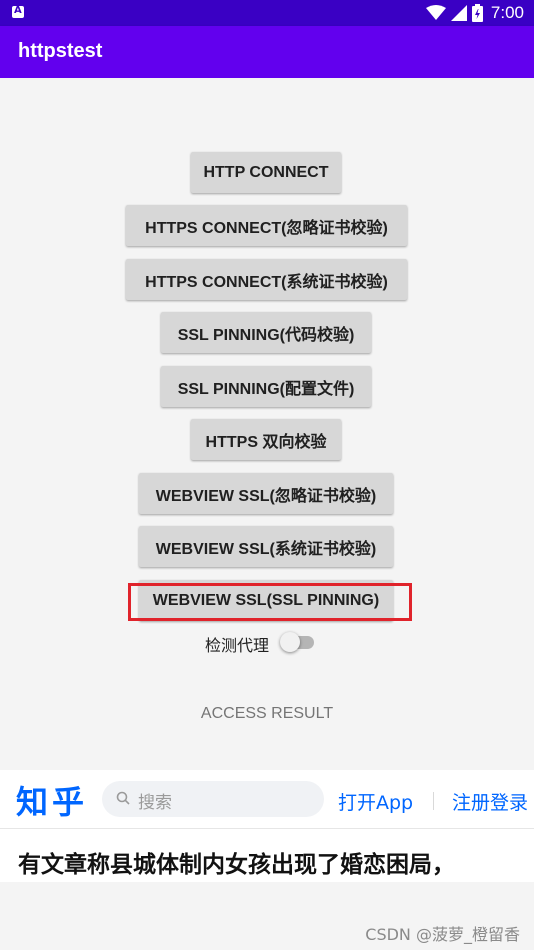  I want to click on search-placeholder: 搜索, so click(155, 800).